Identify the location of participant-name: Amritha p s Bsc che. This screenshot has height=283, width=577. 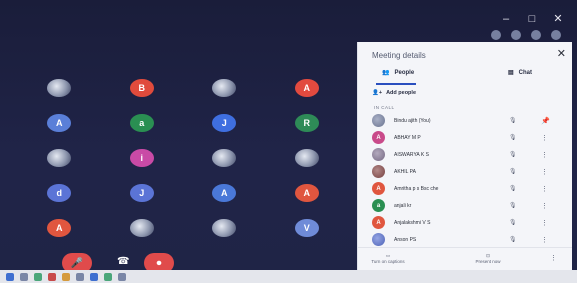
(416, 188).